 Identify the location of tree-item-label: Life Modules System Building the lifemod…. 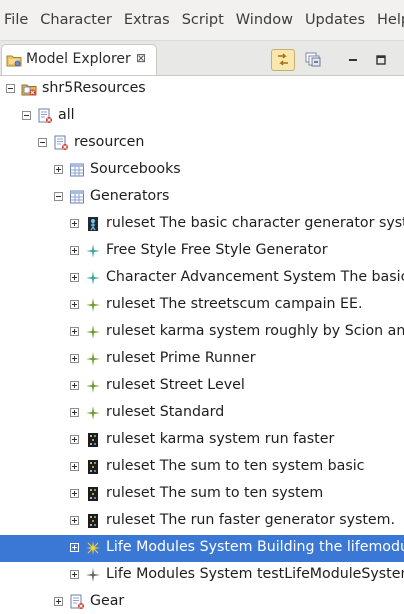
(255, 547).